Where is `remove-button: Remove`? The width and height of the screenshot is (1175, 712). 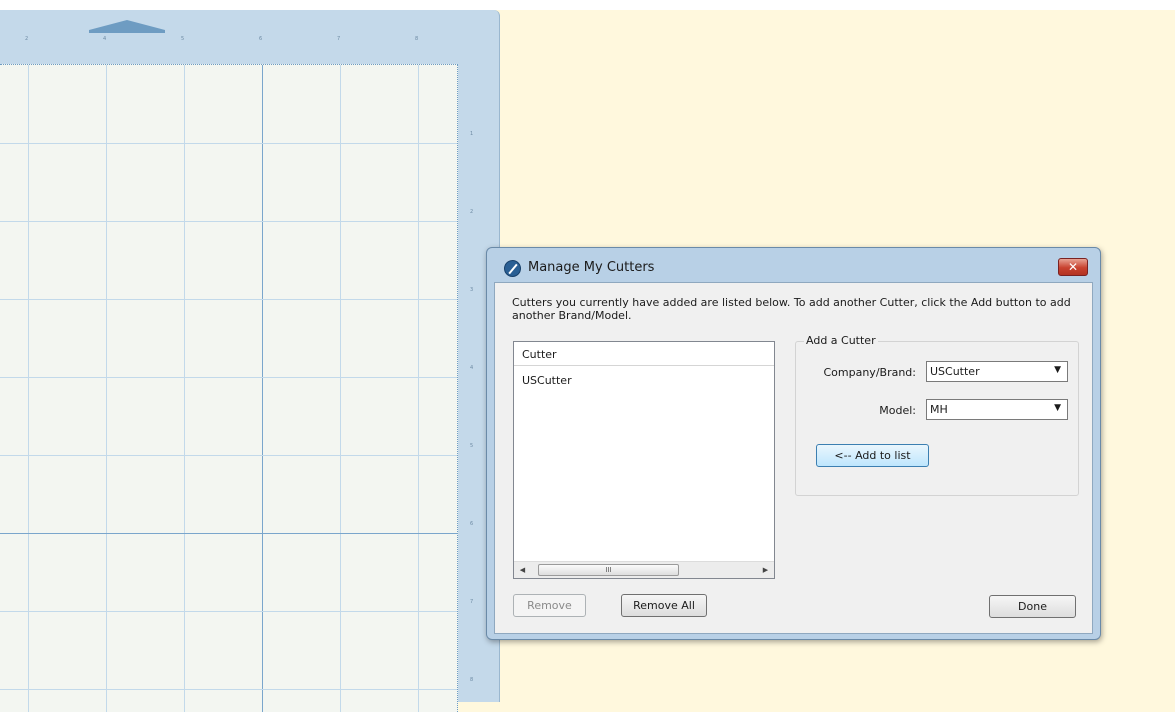 remove-button: Remove is located at coordinates (549, 605).